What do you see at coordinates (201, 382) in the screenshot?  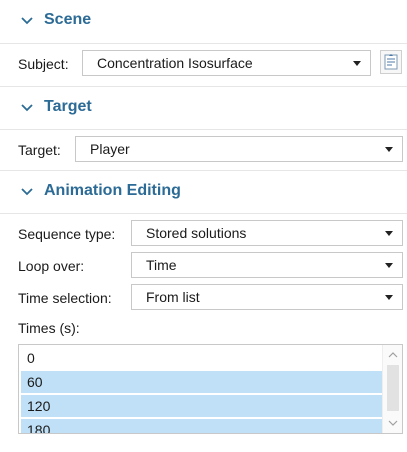 I see `list-item: 60` at bounding box center [201, 382].